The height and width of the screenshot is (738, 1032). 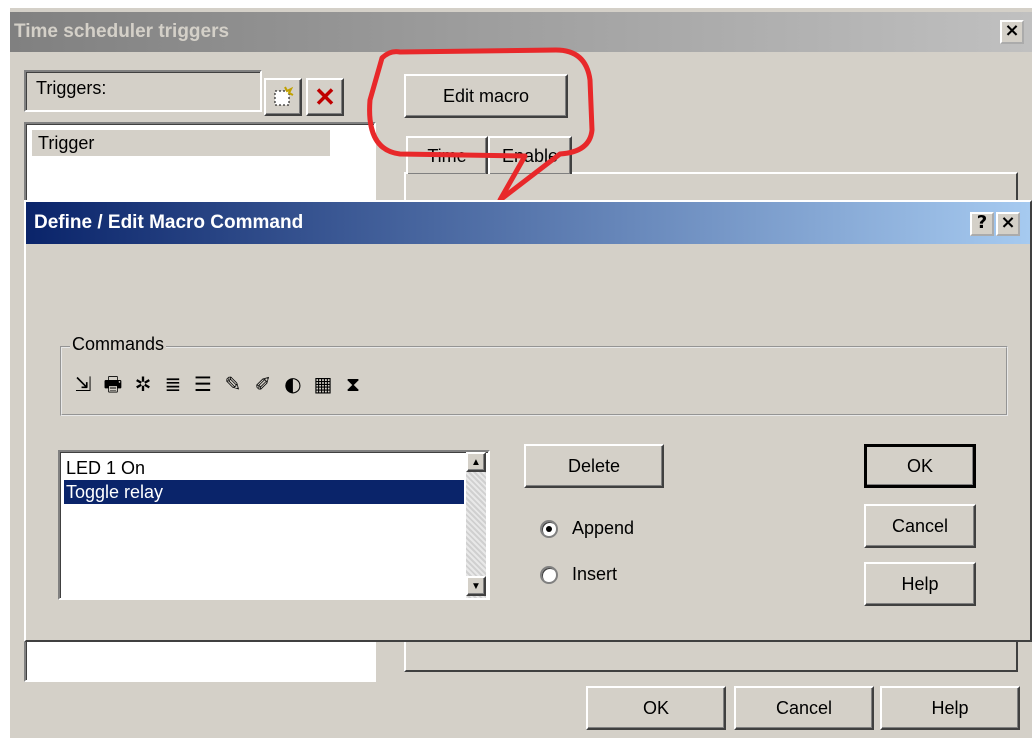 What do you see at coordinates (181, 143) in the screenshot?
I see `trigger-item: Trigger` at bounding box center [181, 143].